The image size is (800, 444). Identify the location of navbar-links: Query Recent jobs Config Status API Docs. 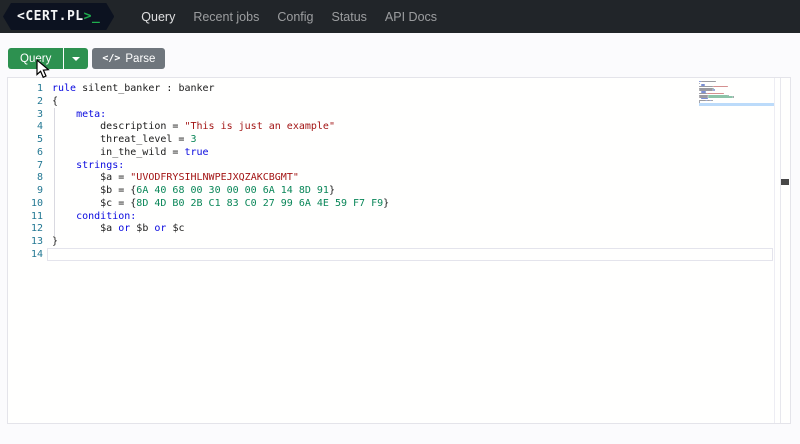
(289, 17).